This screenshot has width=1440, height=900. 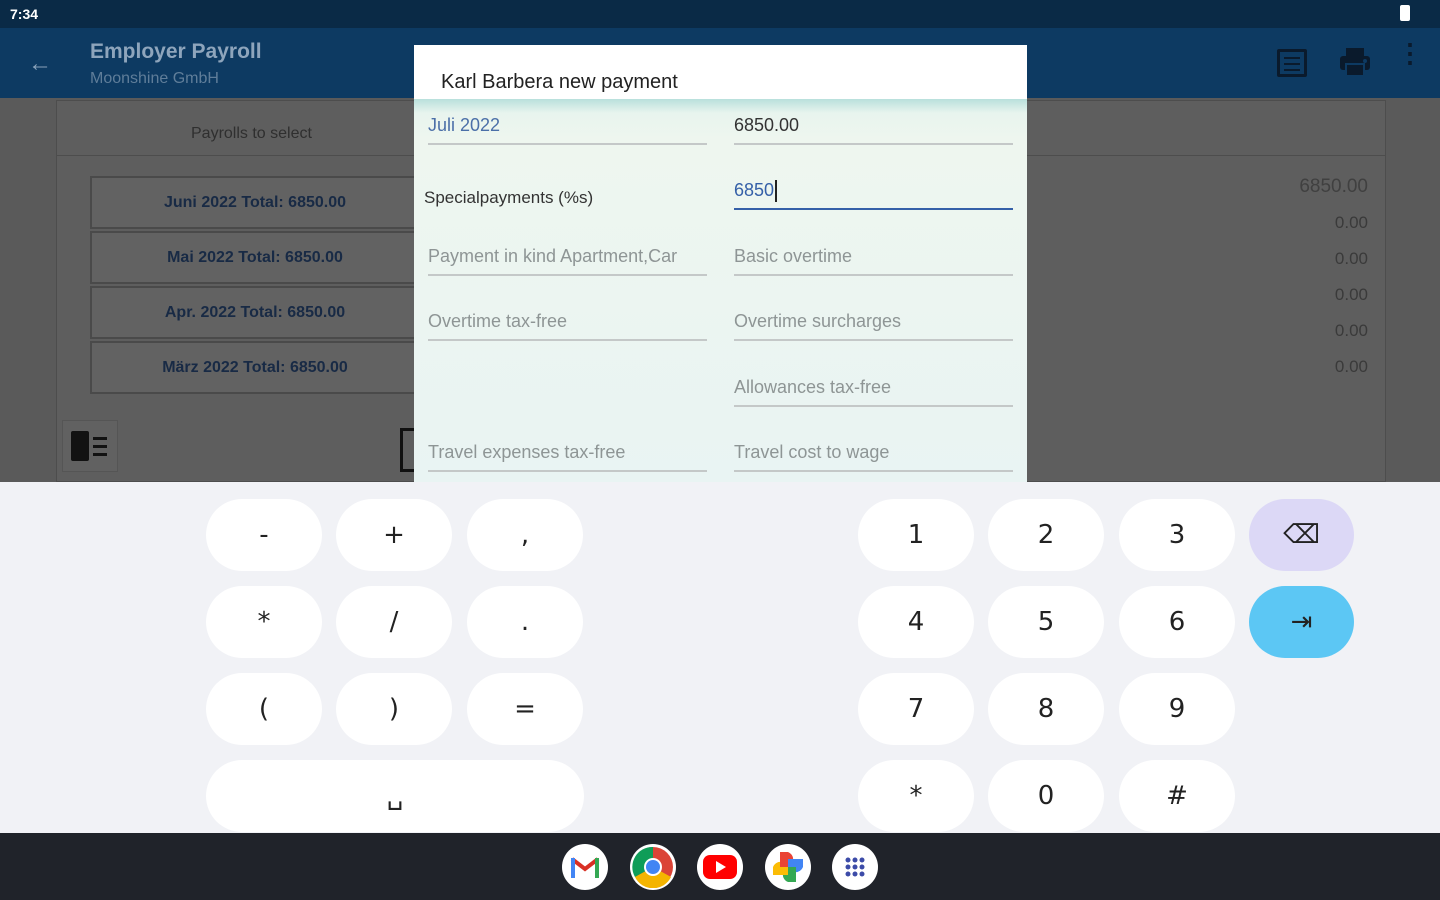 What do you see at coordinates (1177, 622) in the screenshot?
I see `key-6: 6` at bounding box center [1177, 622].